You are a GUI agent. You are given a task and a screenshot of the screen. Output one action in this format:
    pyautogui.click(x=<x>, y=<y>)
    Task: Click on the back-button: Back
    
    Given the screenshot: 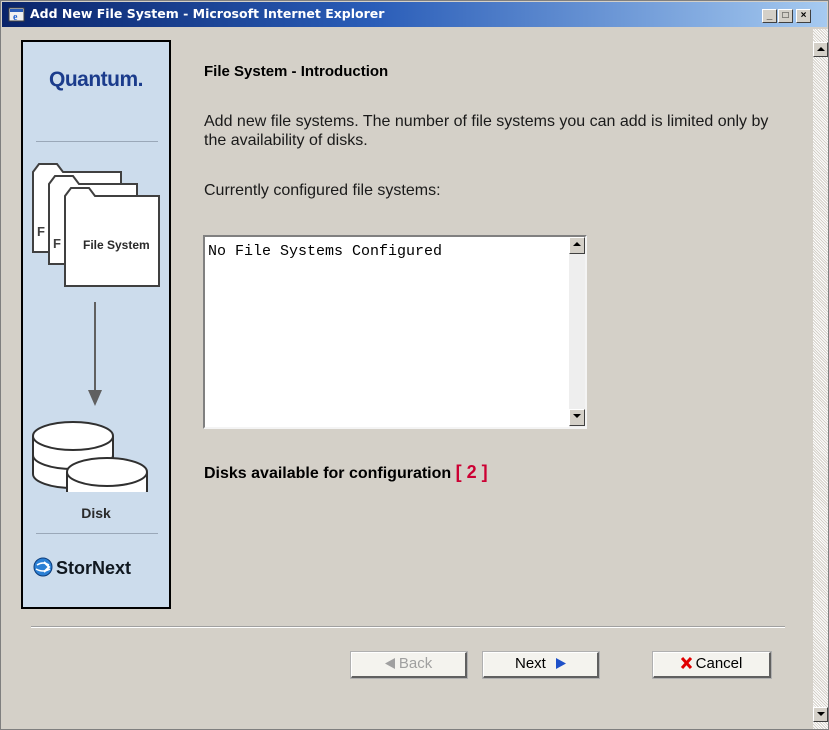 What is the action you would take?
    pyautogui.click(x=409, y=665)
    